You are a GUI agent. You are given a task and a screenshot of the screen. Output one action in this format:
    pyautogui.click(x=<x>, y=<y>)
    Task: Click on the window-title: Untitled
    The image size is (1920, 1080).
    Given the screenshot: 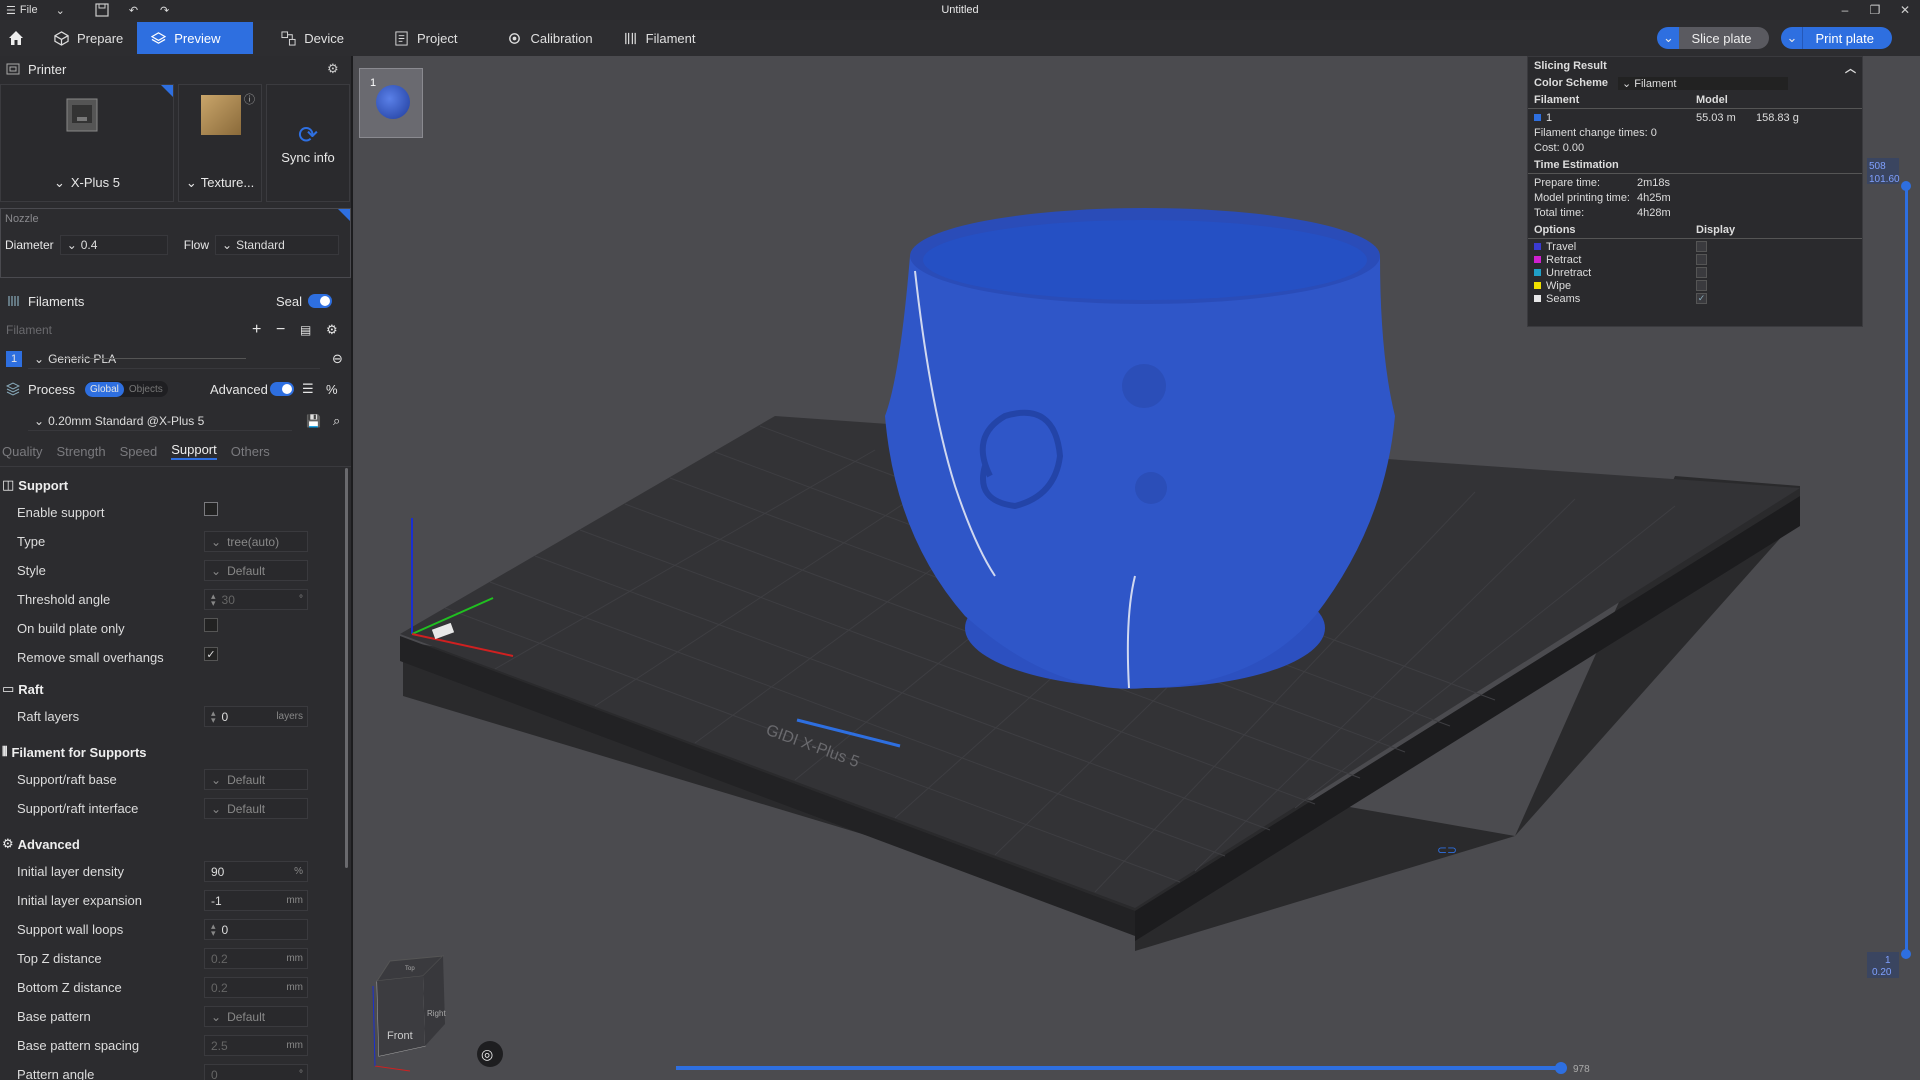 What is the action you would take?
    pyautogui.click(x=960, y=10)
    